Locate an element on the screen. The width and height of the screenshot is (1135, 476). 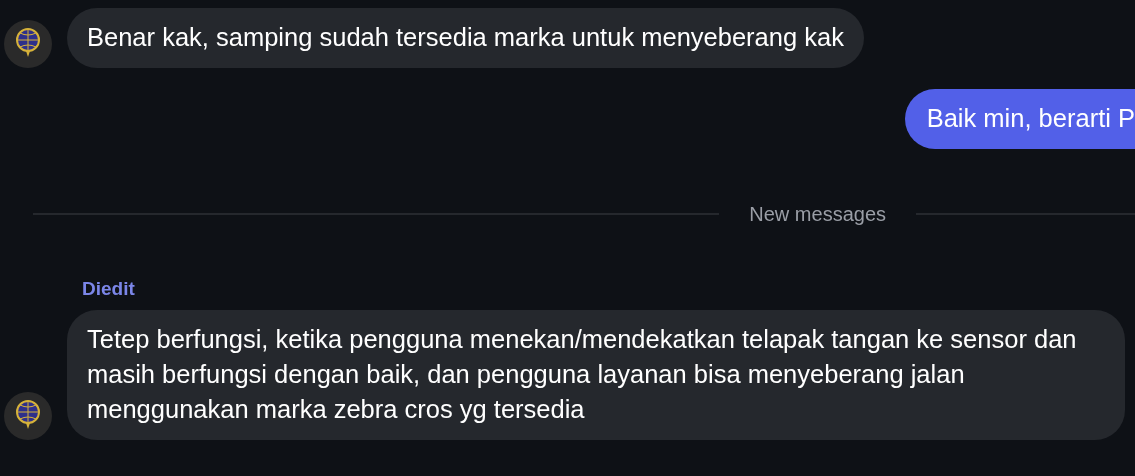
message-bubble: Baik min, berarti P is located at coordinates (1019, 119).